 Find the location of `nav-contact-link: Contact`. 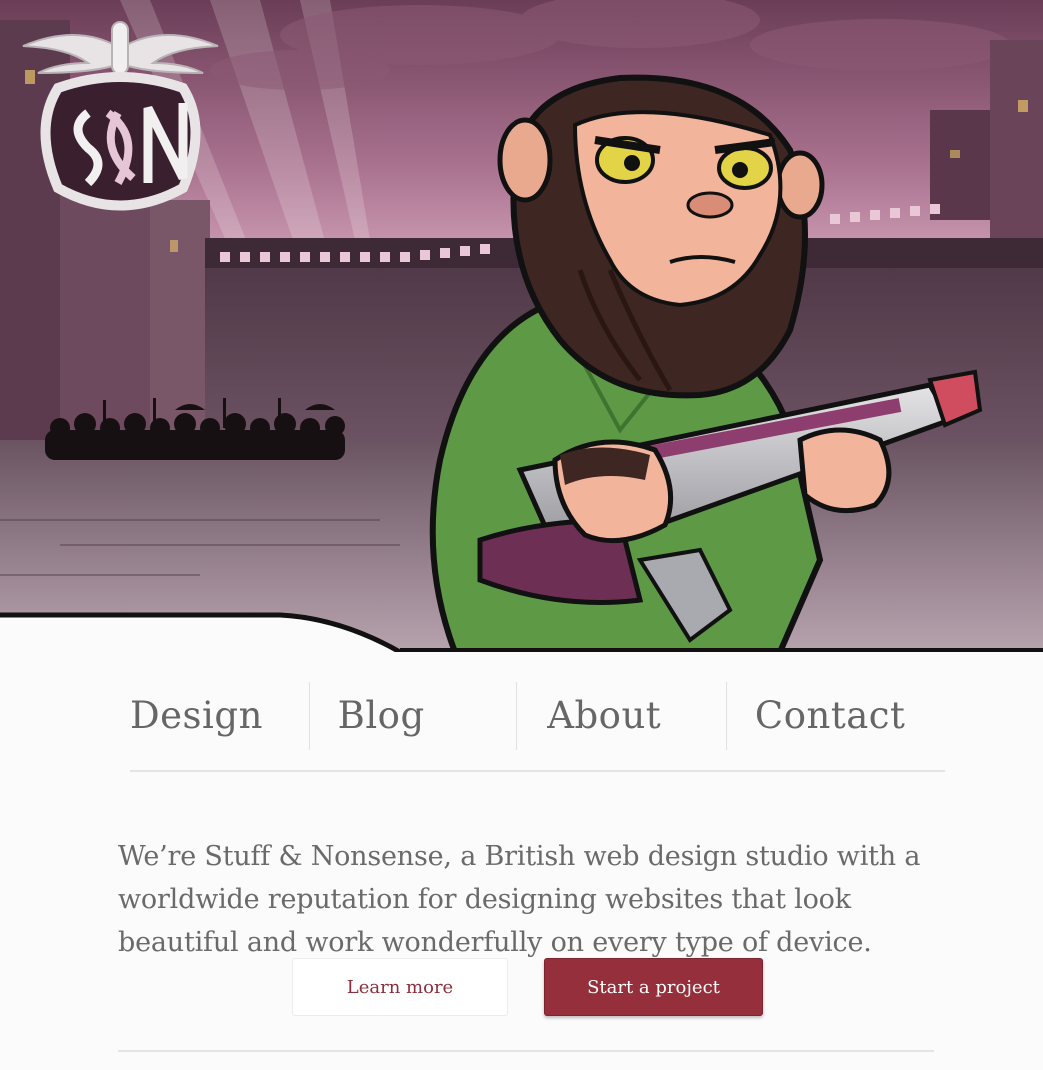

nav-contact-link: Contact is located at coordinates (836, 715).